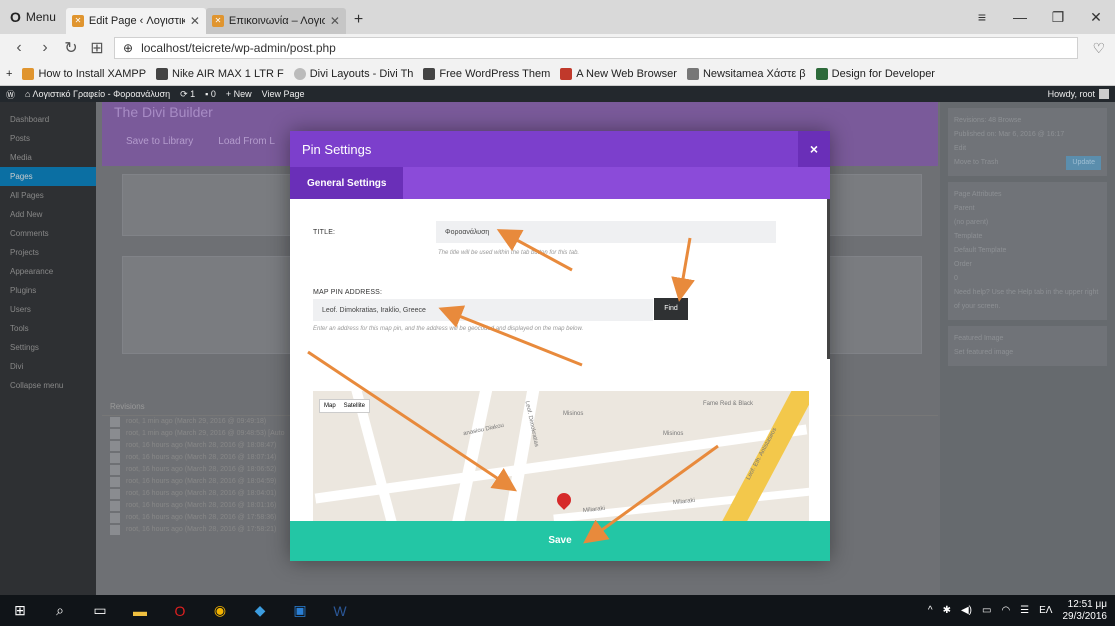 The width and height of the screenshot is (1115, 626). Describe the element at coordinates (10, 94) in the screenshot. I see `wordpress-logo-icon: Ⓦ` at that location.